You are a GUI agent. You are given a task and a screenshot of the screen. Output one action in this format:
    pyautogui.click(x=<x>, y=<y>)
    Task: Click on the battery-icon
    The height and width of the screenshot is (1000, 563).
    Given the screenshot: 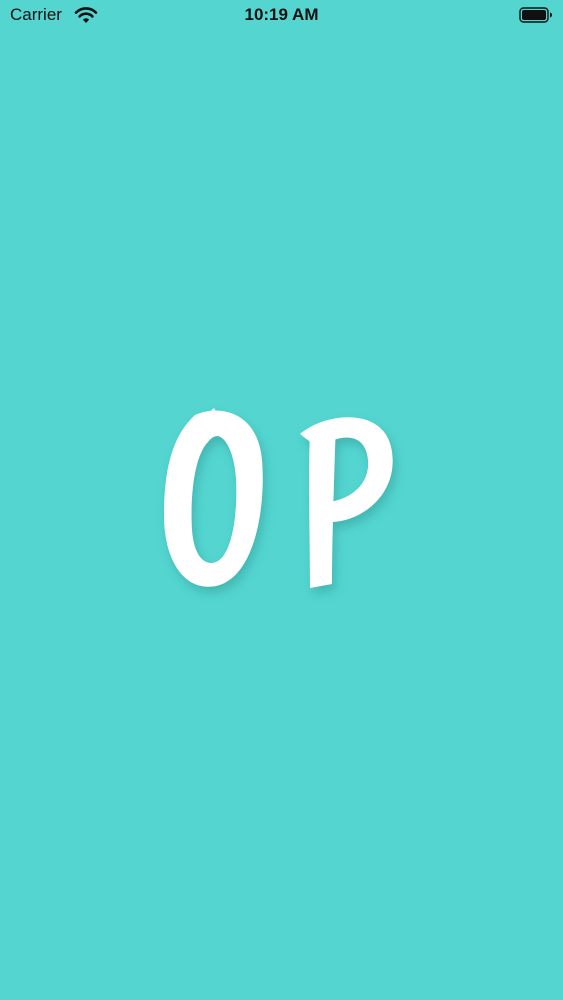 What is the action you would take?
    pyautogui.click(x=535, y=15)
    